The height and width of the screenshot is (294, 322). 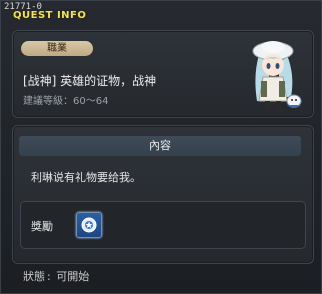 What do you see at coordinates (42, 226) in the screenshot?
I see `reward-label: 獎勵` at bounding box center [42, 226].